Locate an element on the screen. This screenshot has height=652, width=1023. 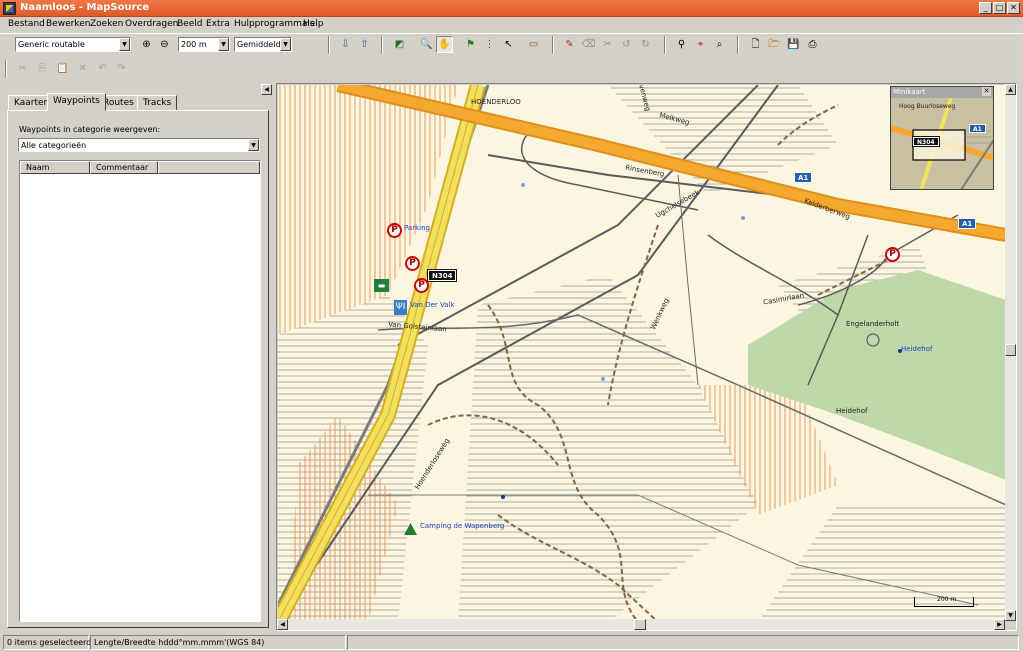
product-select: Generic routable ▼ is located at coordinates (73, 44).